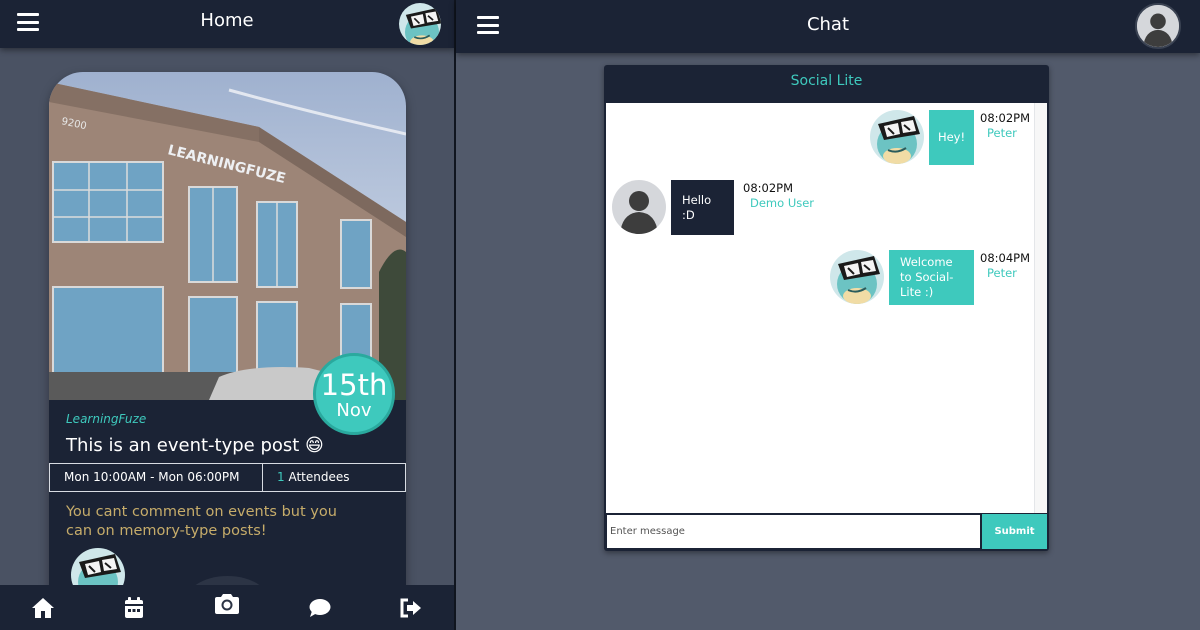 This screenshot has width=1200, height=630. I want to click on home-header: Home, so click(227, 24).